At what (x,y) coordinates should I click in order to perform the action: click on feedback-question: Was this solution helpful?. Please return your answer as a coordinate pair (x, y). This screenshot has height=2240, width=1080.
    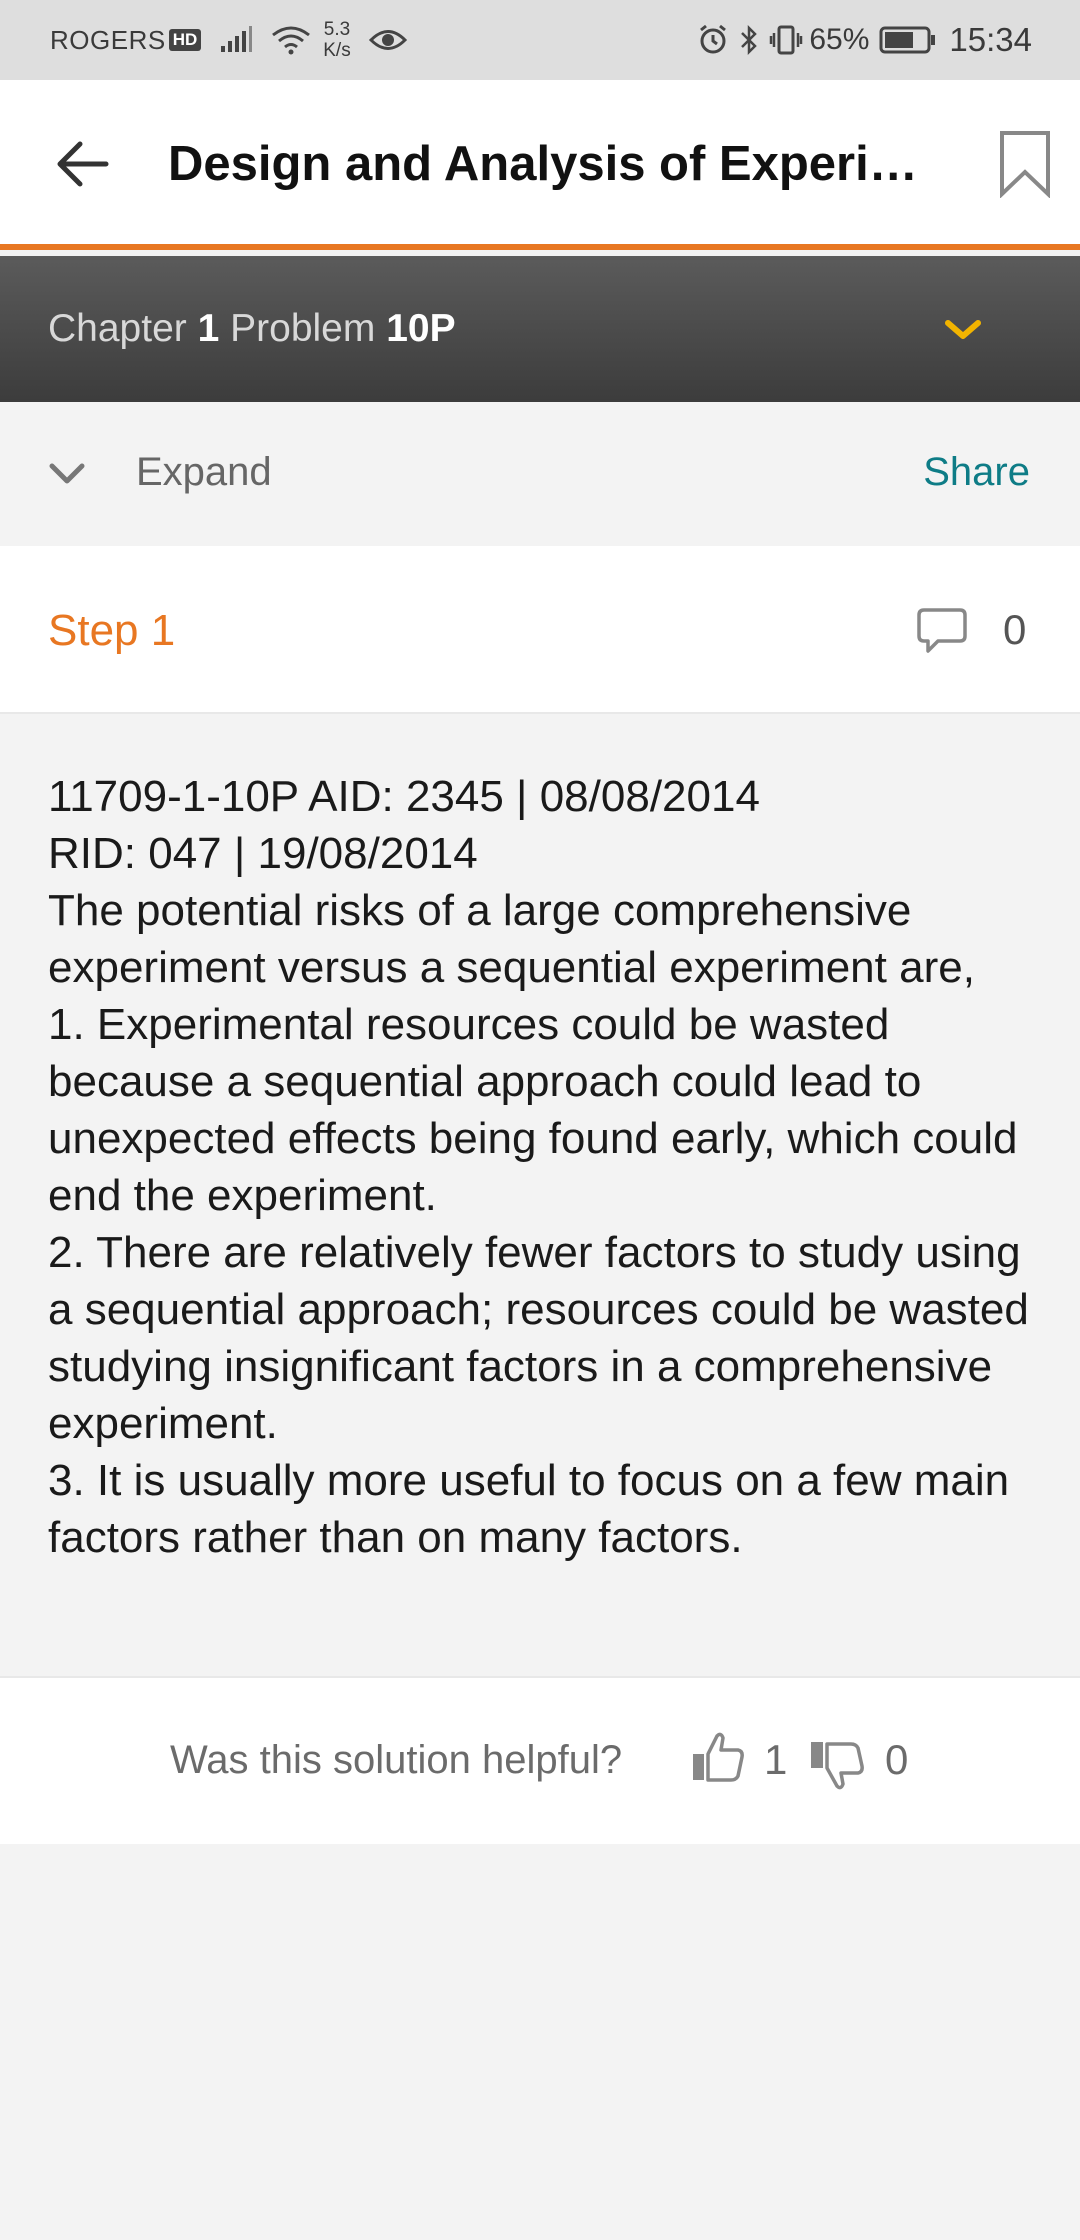
    Looking at the image, I should click on (396, 1760).